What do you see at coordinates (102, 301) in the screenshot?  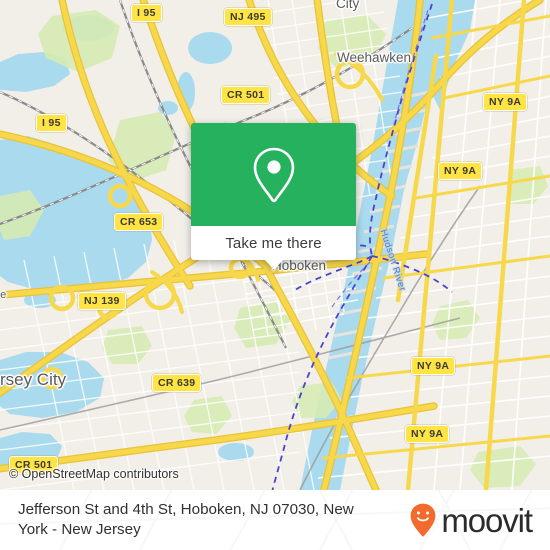 I see `road-shield: NJ 139` at bounding box center [102, 301].